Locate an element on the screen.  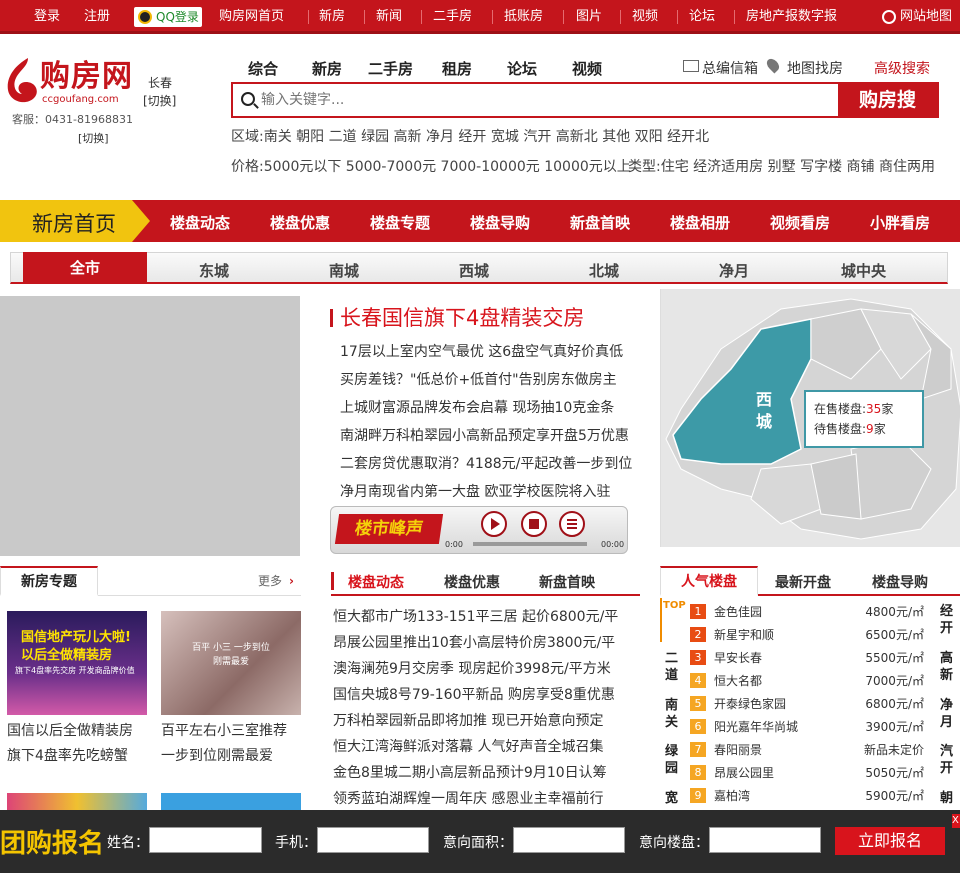
district-label: 朝 is located at coordinates (948, 798).